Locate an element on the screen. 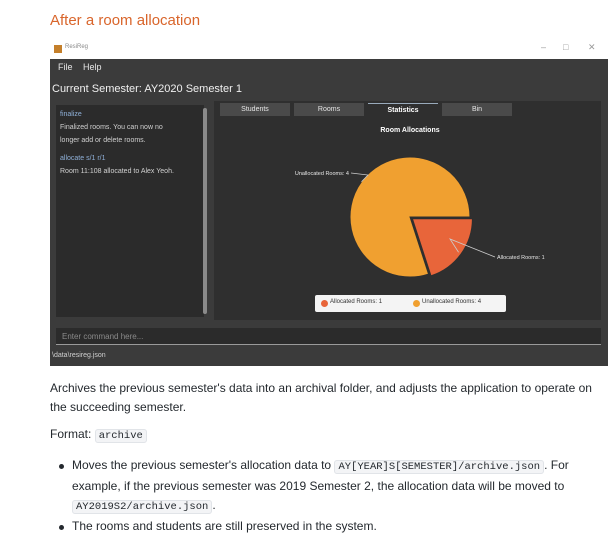  format-label: Format: is located at coordinates (71, 434).